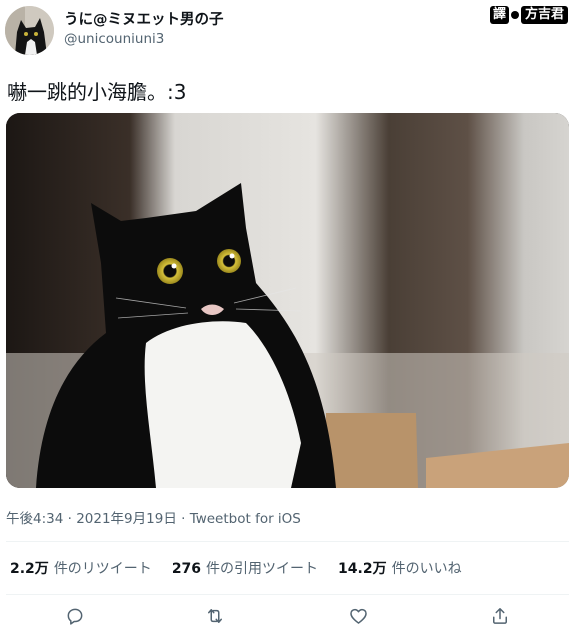 Image resolution: width=573 pixels, height=630 pixels. Describe the element at coordinates (34, 519) in the screenshot. I see `tweet-time: 午後4:34` at that location.